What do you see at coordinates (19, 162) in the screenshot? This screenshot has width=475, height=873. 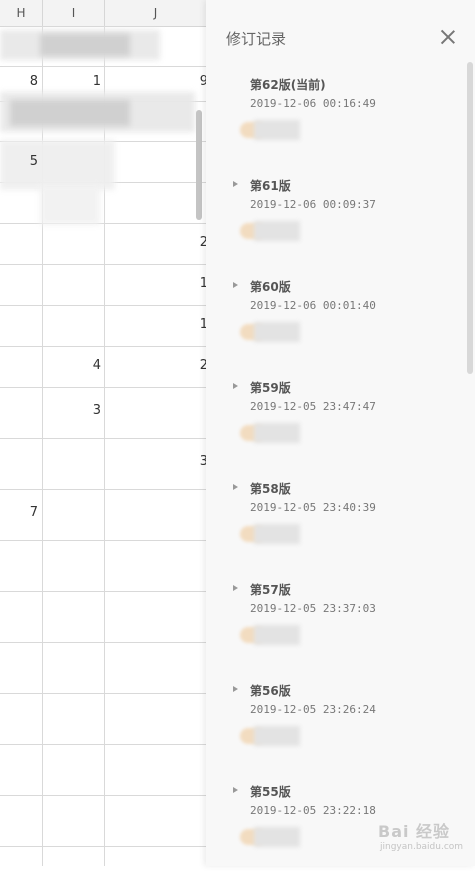 I see `cell-h: 5` at bounding box center [19, 162].